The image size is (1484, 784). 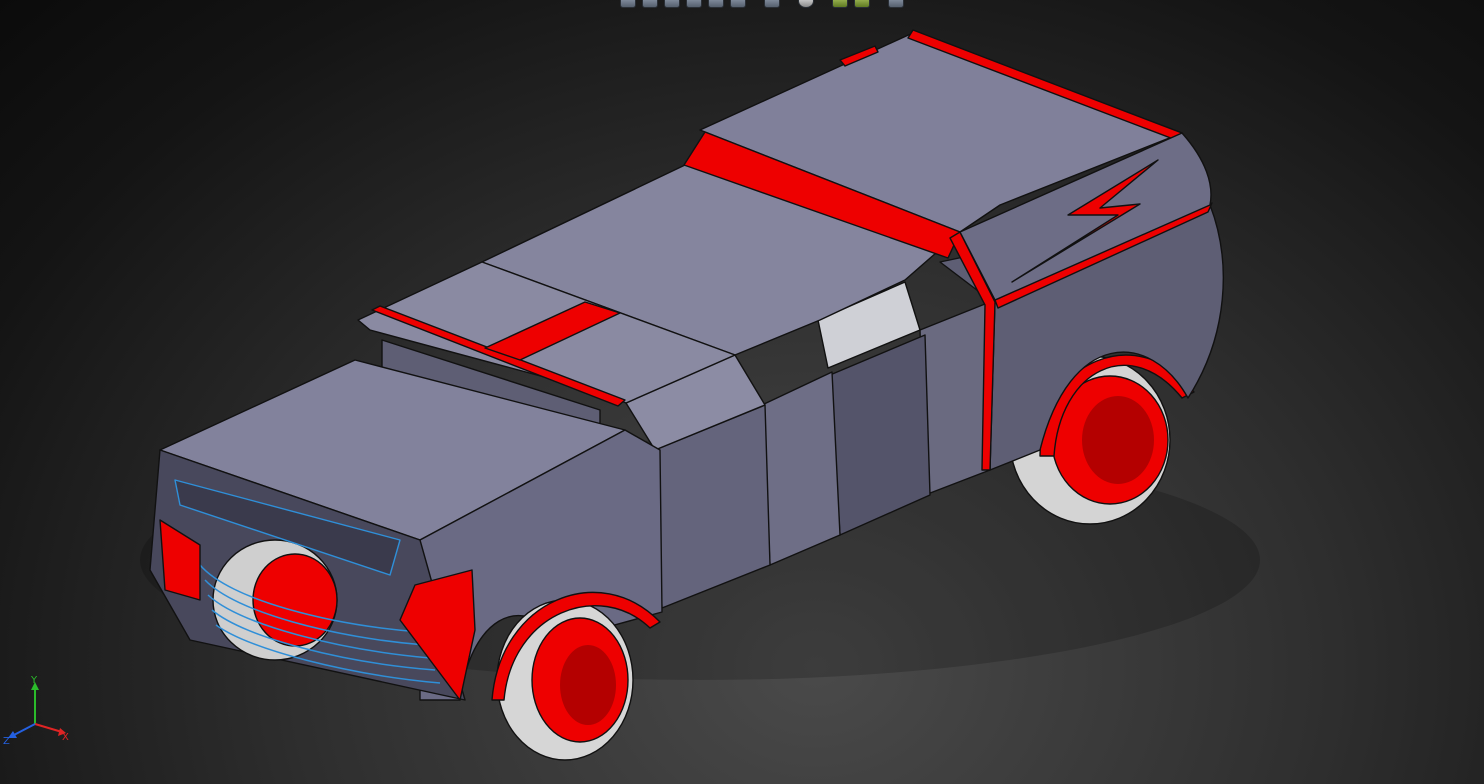 I want to click on z-axis, so click(x=23, y=730).